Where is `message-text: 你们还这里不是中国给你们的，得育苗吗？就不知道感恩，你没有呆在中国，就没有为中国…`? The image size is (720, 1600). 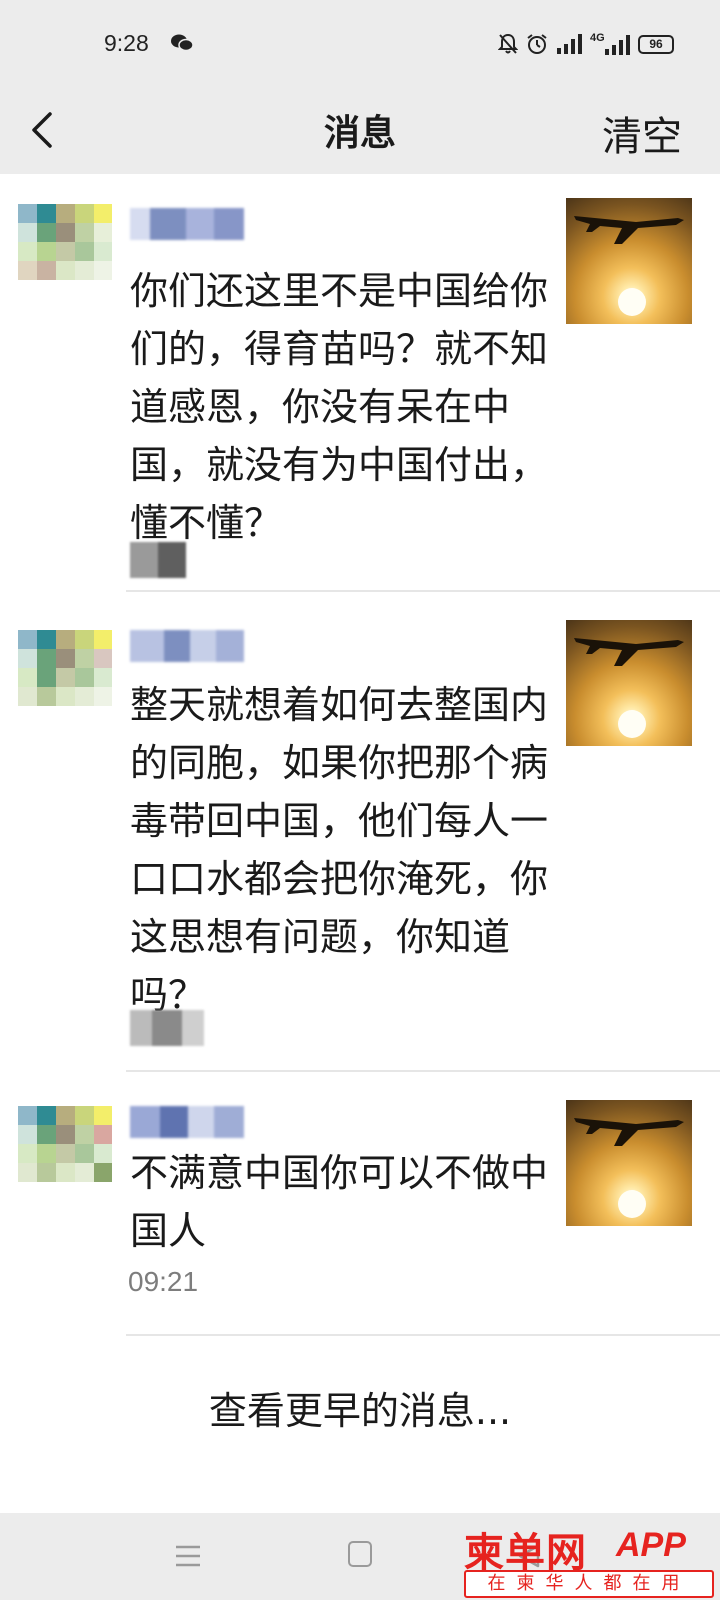
message-text: 你们还这里不是中国给你们的，得育苗吗？就不知道感恩，你没有呆在中国，就没有为中国… is located at coordinates (339, 407).